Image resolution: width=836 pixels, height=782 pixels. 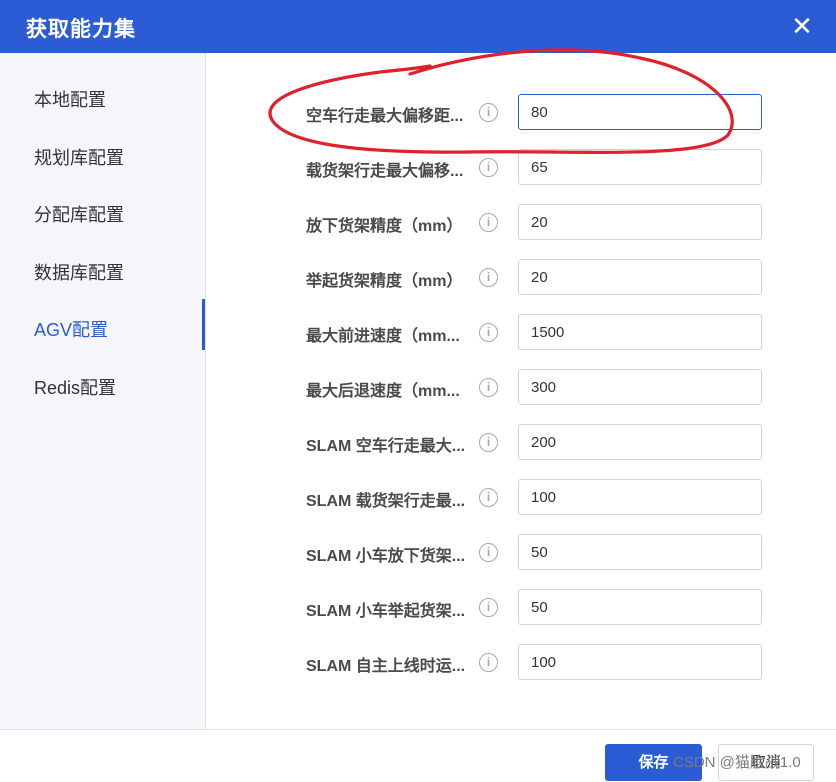 What do you see at coordinates (79, 214) in the screenshot?
I see `sidebar-item-allocation: 分配库配置` at bounding box center [79, 214].